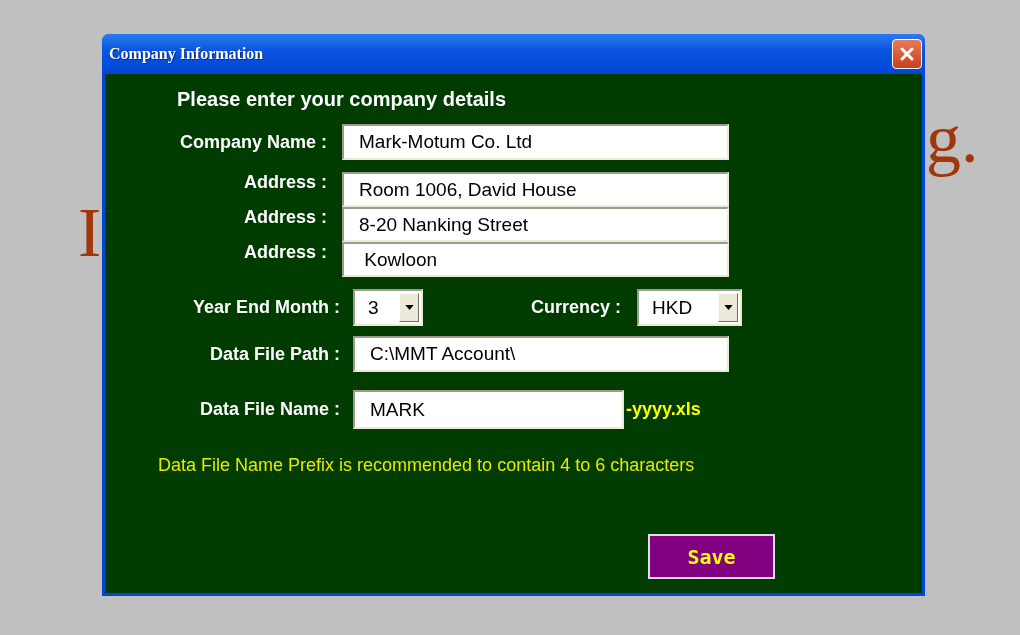 The height and width of the screenshot is (635, 1020). What do you see at coordinates (186, 54) in the screenshot?
I see `window-title: Company Information` at bounding box center [186, 54].